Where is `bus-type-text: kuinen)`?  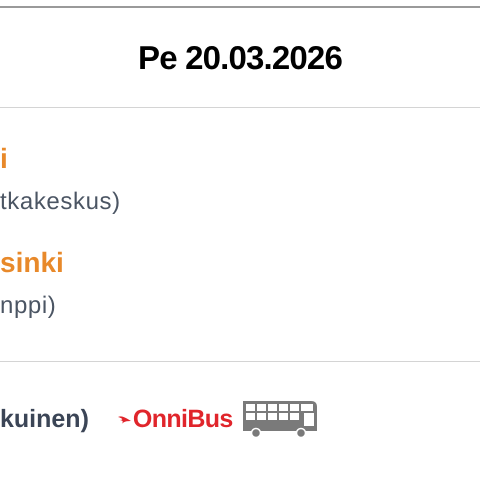
bus-type-text: kuinen) is located at coordinates (44, 419).